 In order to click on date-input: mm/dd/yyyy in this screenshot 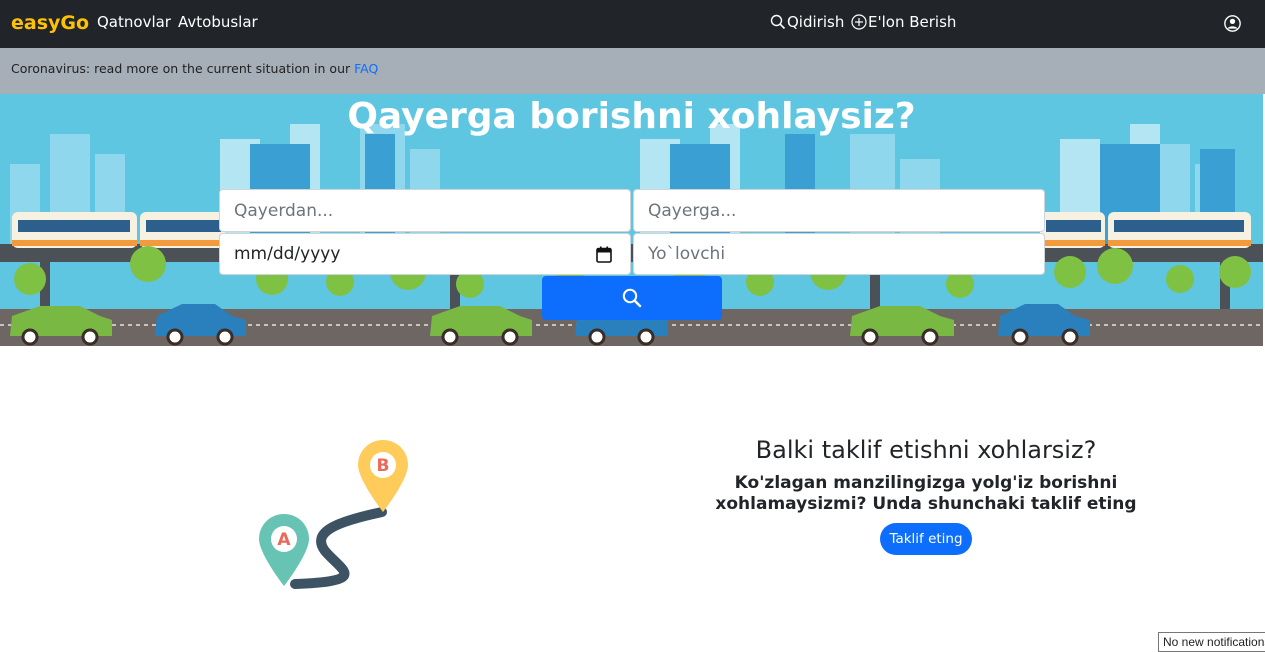, I will do `click(425, 254)`.